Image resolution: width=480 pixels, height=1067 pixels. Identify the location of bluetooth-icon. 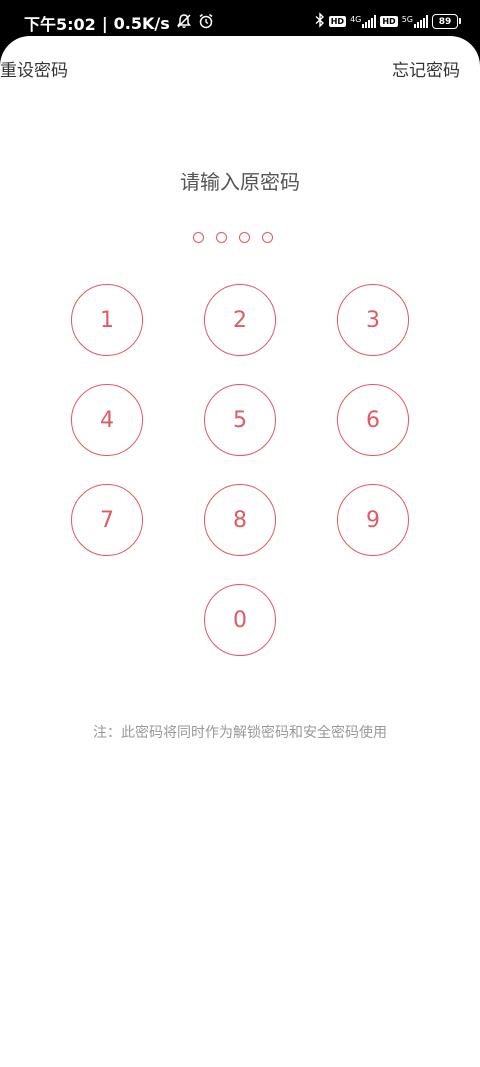
(320, 21).